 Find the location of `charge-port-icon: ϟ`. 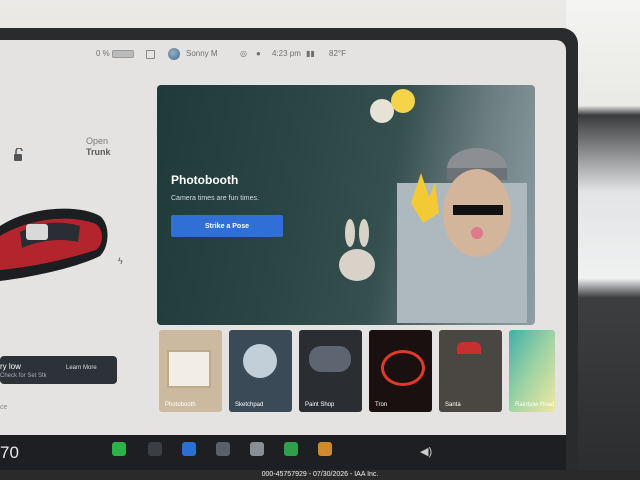

charge-port-icon: ϟ is located at coordinates (120, 261).